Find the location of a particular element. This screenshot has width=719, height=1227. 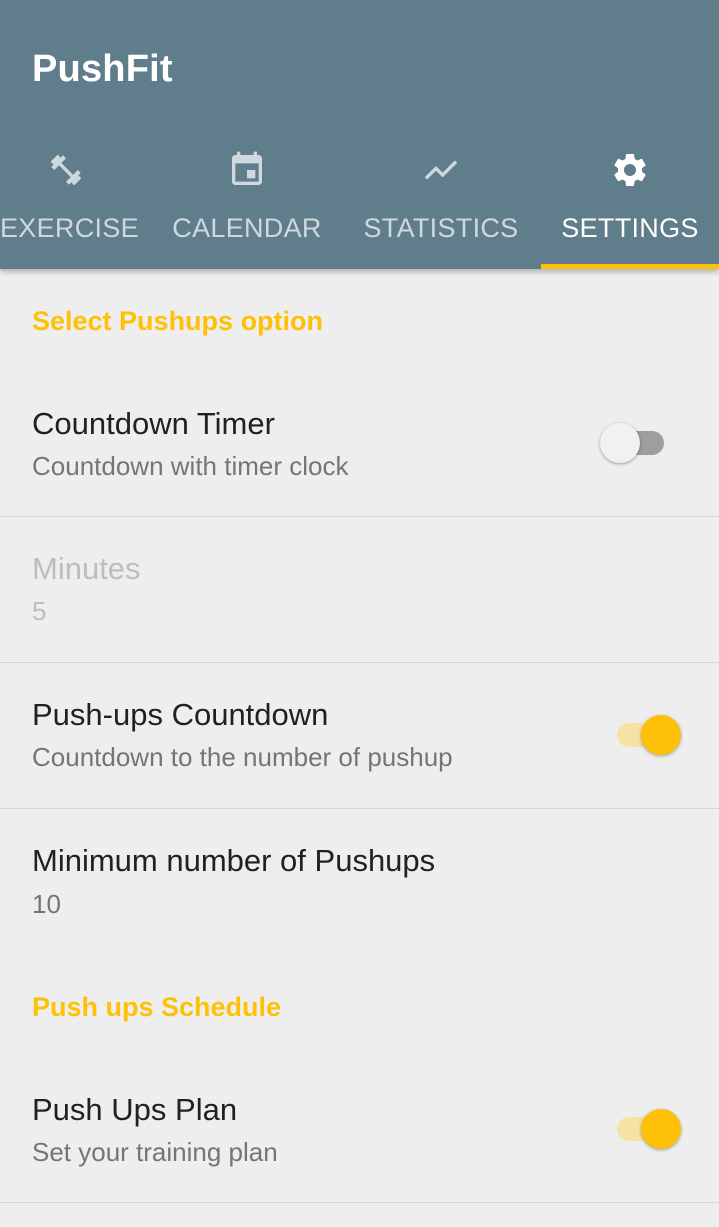

pref-summary: Set your training plan is located at coordinates (155, 1152).